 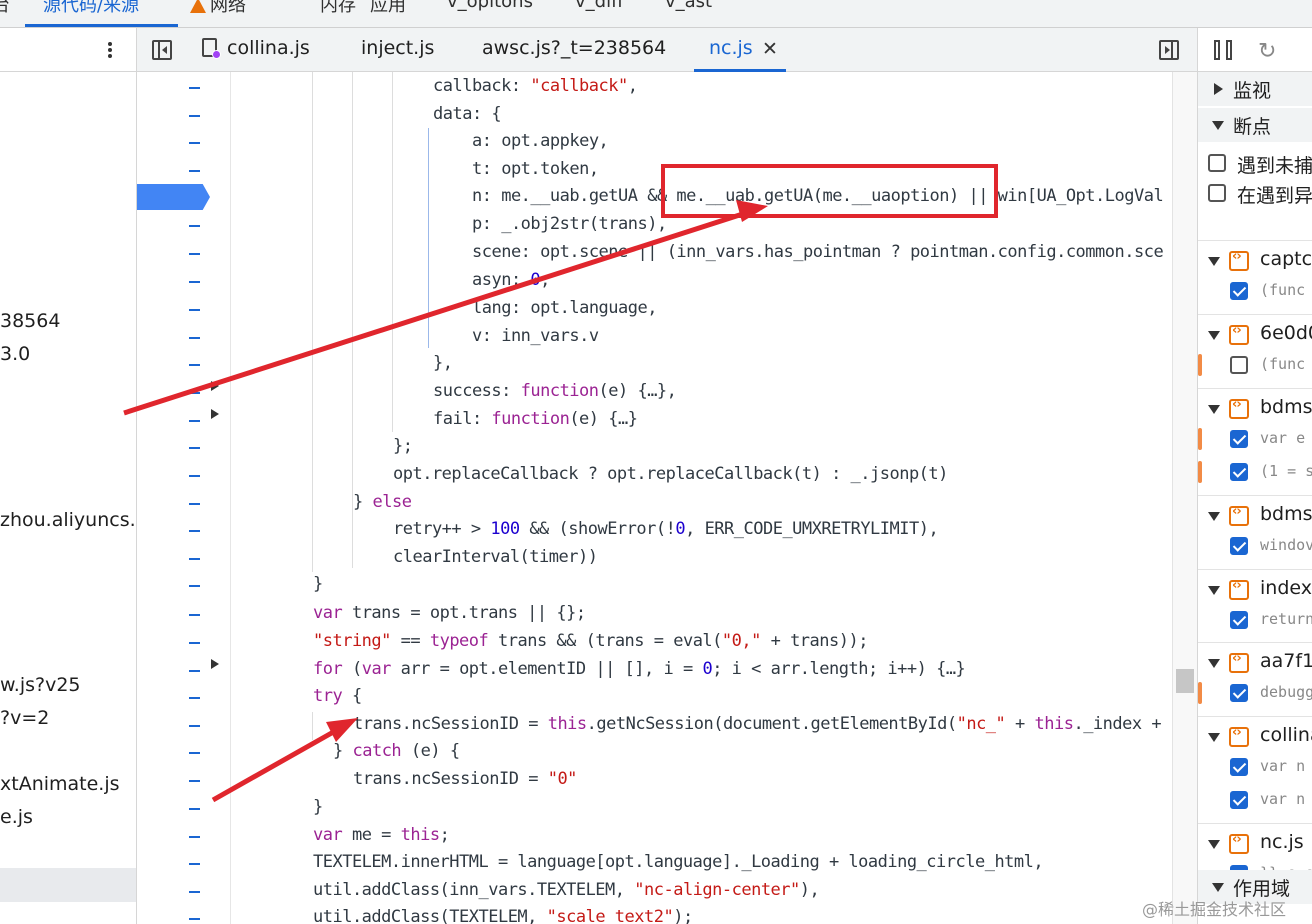 I want to click on code-line: t: opt.token,, so click(x=535, y=169).